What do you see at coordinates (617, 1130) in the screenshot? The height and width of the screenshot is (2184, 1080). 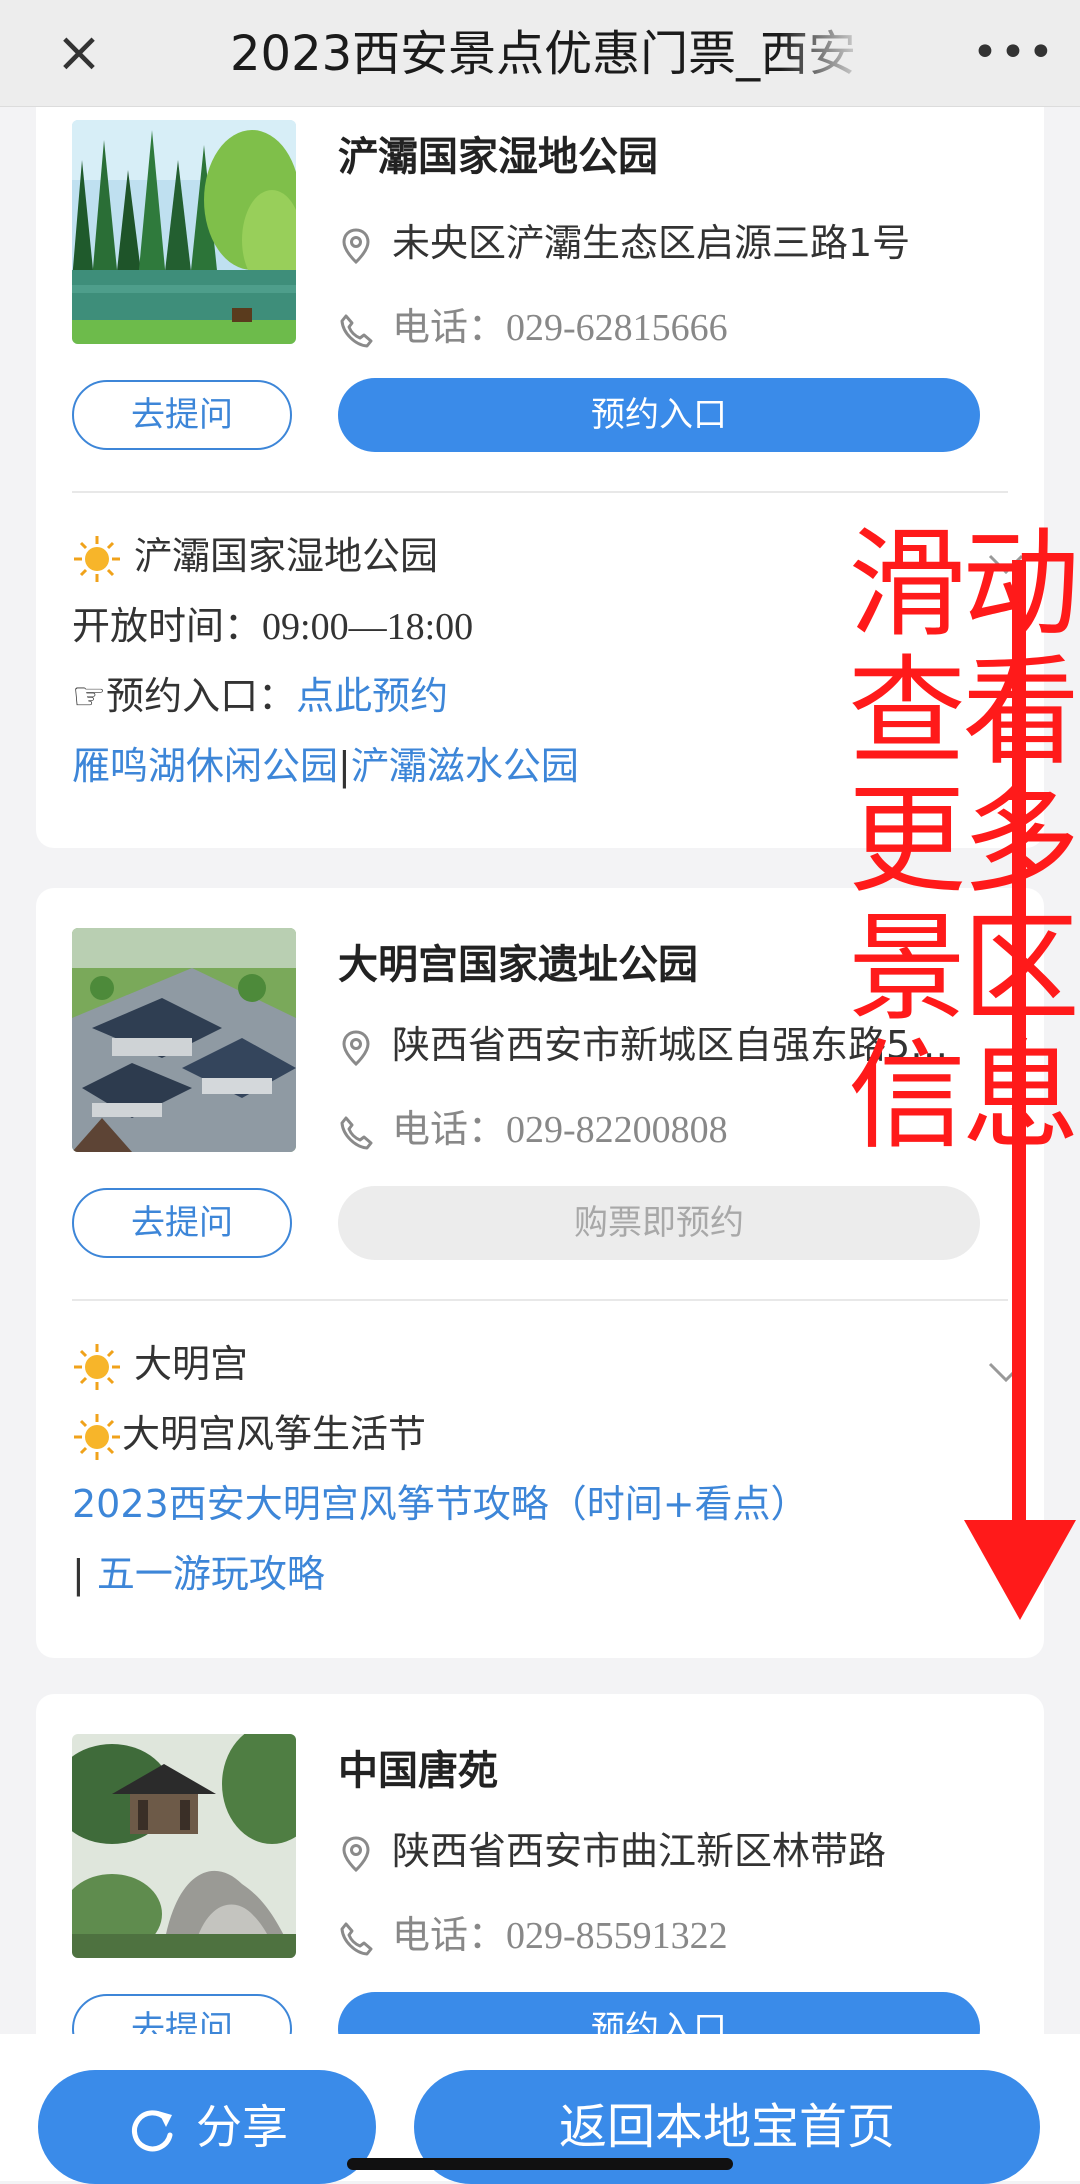 I see `phone-number: 029-82200808` at bounding box center [617, 1130].